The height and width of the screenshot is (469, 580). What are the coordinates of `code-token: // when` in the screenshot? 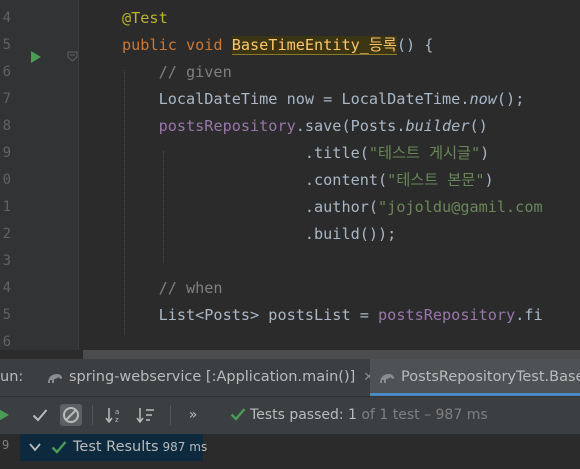 It's located at (172, 288).